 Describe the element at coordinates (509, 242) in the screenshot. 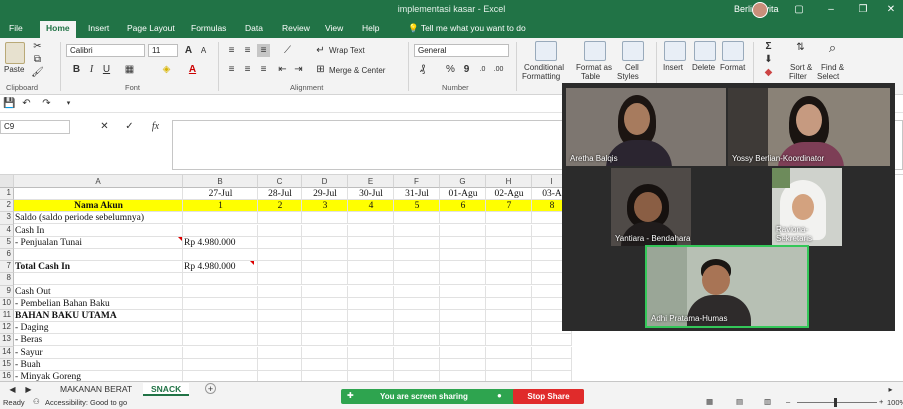

I see `cell-H5` at that location.